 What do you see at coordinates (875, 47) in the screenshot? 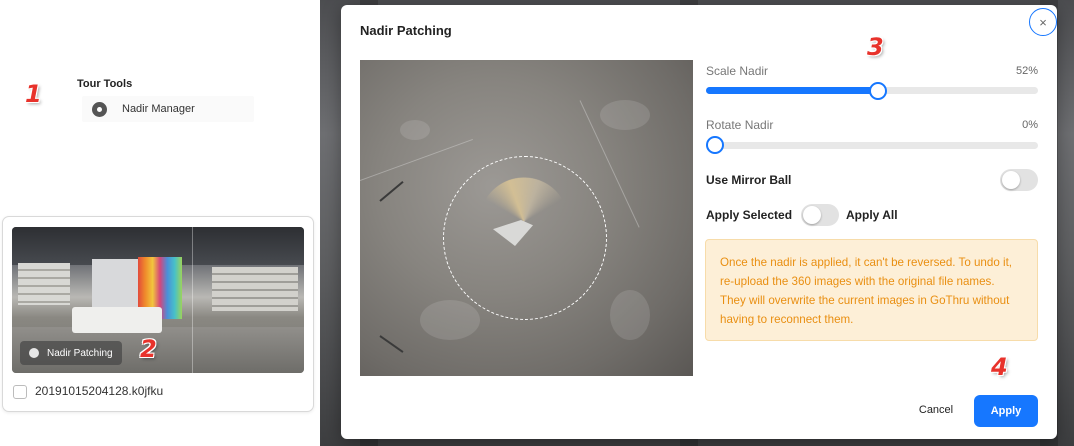
I see `step-annotation-3: 3` at bounding box center [875, 47].